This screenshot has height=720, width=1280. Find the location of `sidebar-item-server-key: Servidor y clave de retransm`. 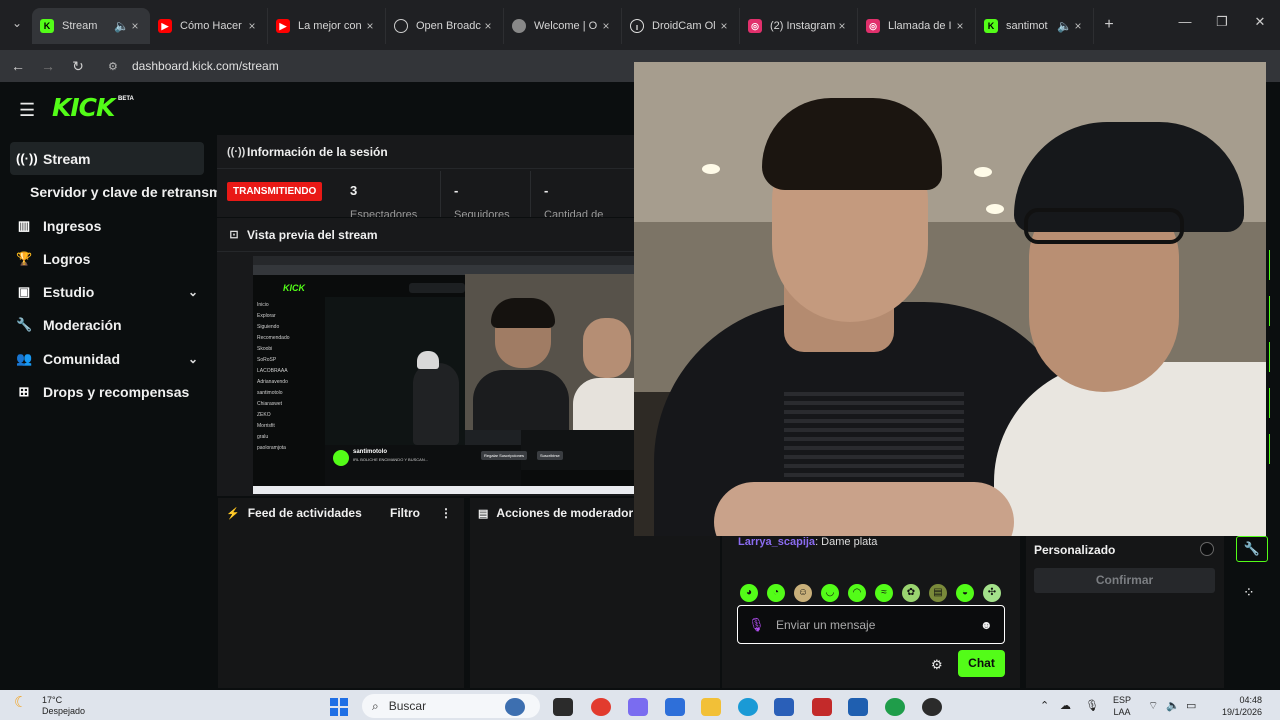

sidebar-item-server-key: Servidor y clave de retransm is located at coordinates (125, 192).